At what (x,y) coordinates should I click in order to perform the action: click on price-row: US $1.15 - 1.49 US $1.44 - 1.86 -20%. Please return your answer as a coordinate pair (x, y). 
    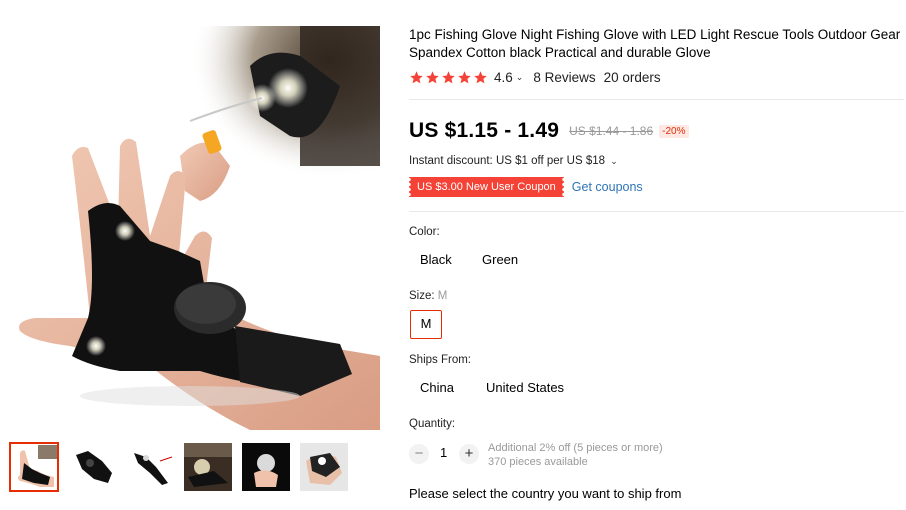
    Looking at the image, I should click on (549, 131).